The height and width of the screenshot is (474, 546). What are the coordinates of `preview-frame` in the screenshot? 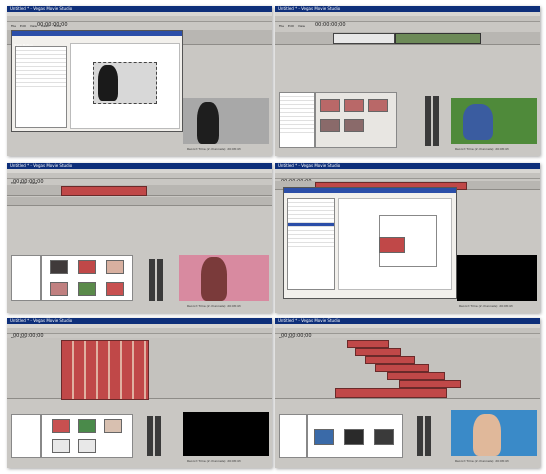 It's located at (125, 83).